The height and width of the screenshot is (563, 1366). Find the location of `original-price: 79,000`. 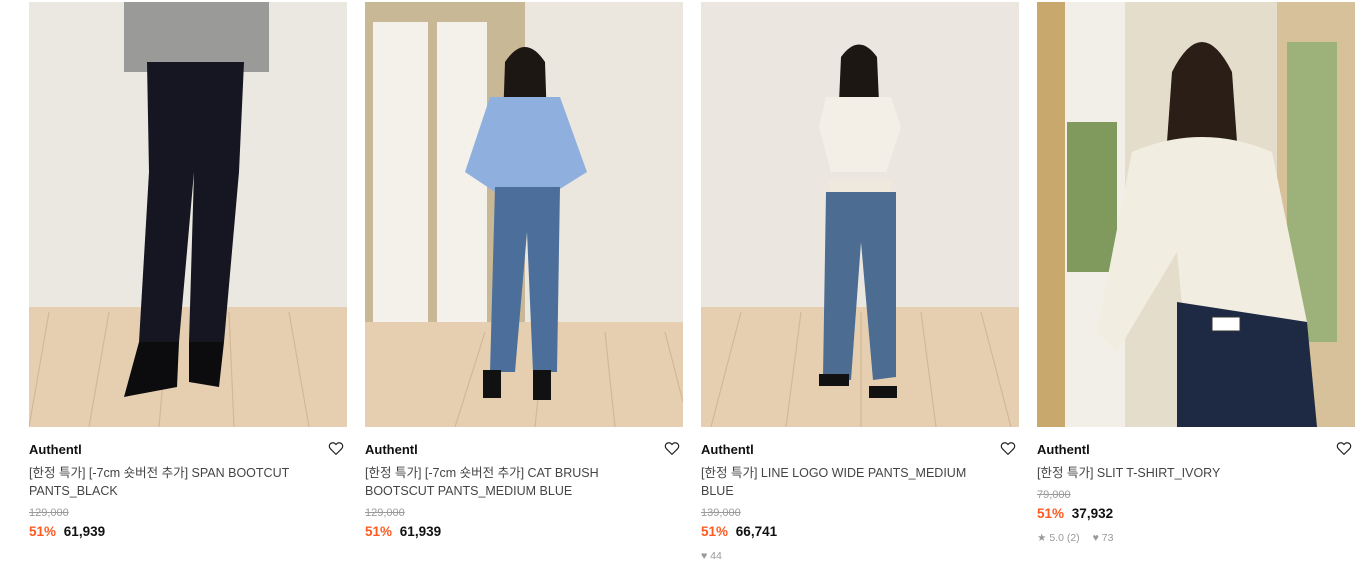

original-price: 79,000 is located at coordinates (1054, 495).